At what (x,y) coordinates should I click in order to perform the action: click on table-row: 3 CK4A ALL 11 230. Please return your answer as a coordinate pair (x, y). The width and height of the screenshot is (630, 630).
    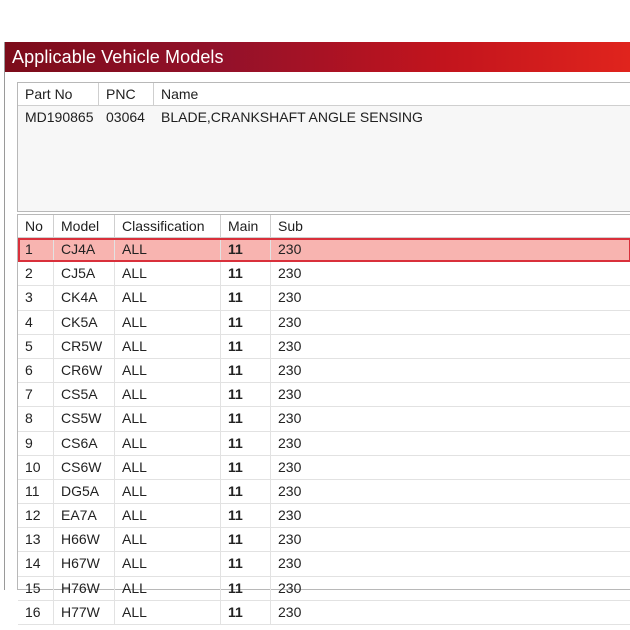
    Looking at the image, I should click on (324, 298).